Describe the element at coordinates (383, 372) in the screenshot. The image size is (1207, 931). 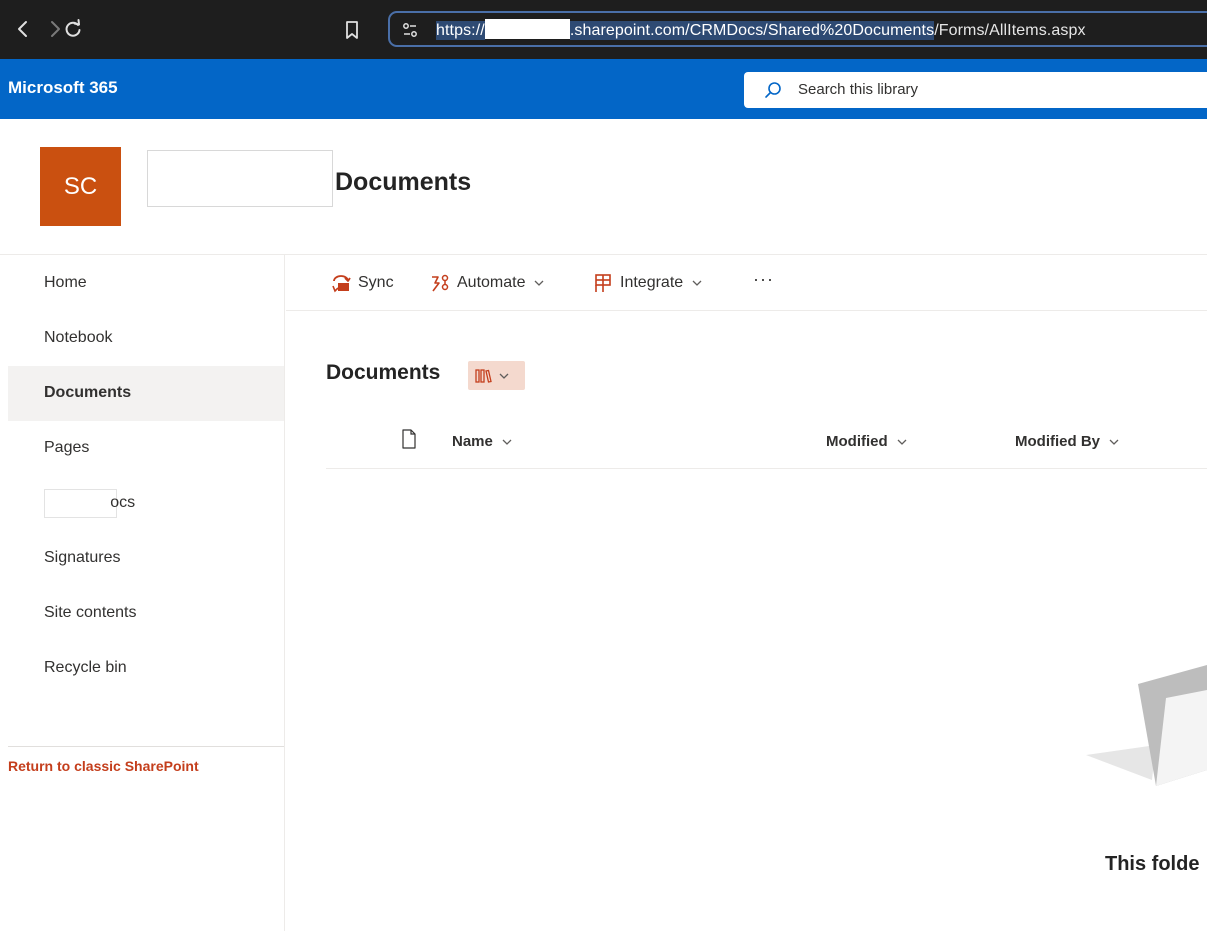
I see `library-title: Documents` at that location.